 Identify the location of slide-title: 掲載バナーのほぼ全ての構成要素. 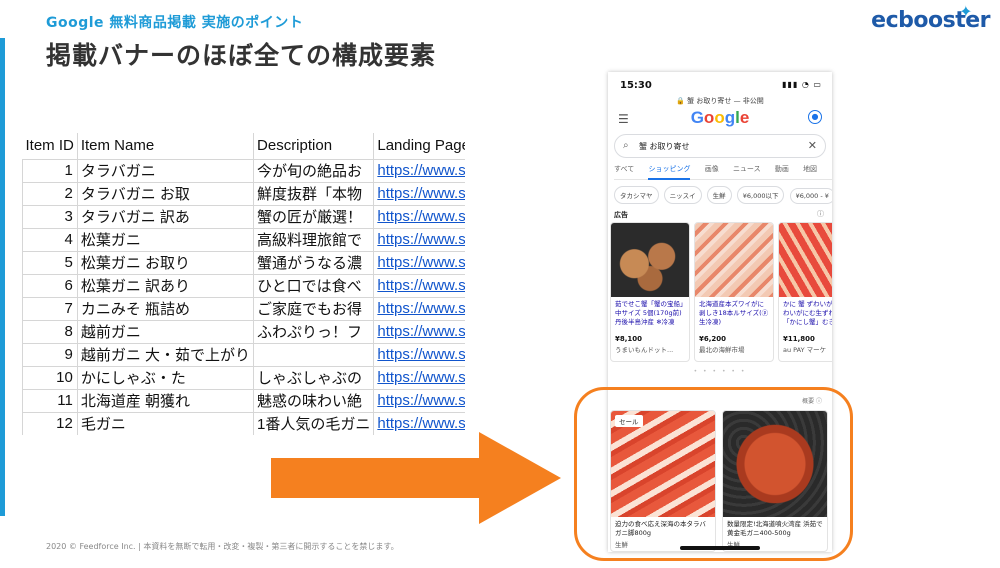
(241, 55).